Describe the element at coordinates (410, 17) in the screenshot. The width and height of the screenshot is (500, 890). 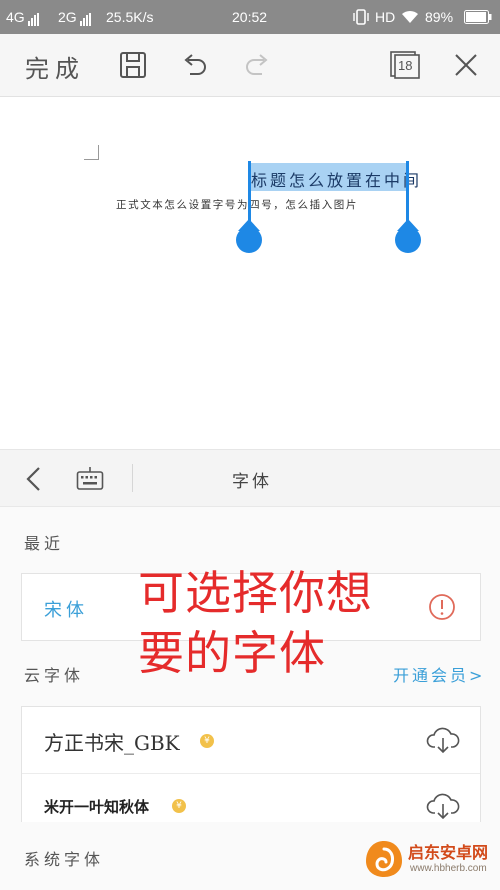
I see `wifi-icon` at that location.